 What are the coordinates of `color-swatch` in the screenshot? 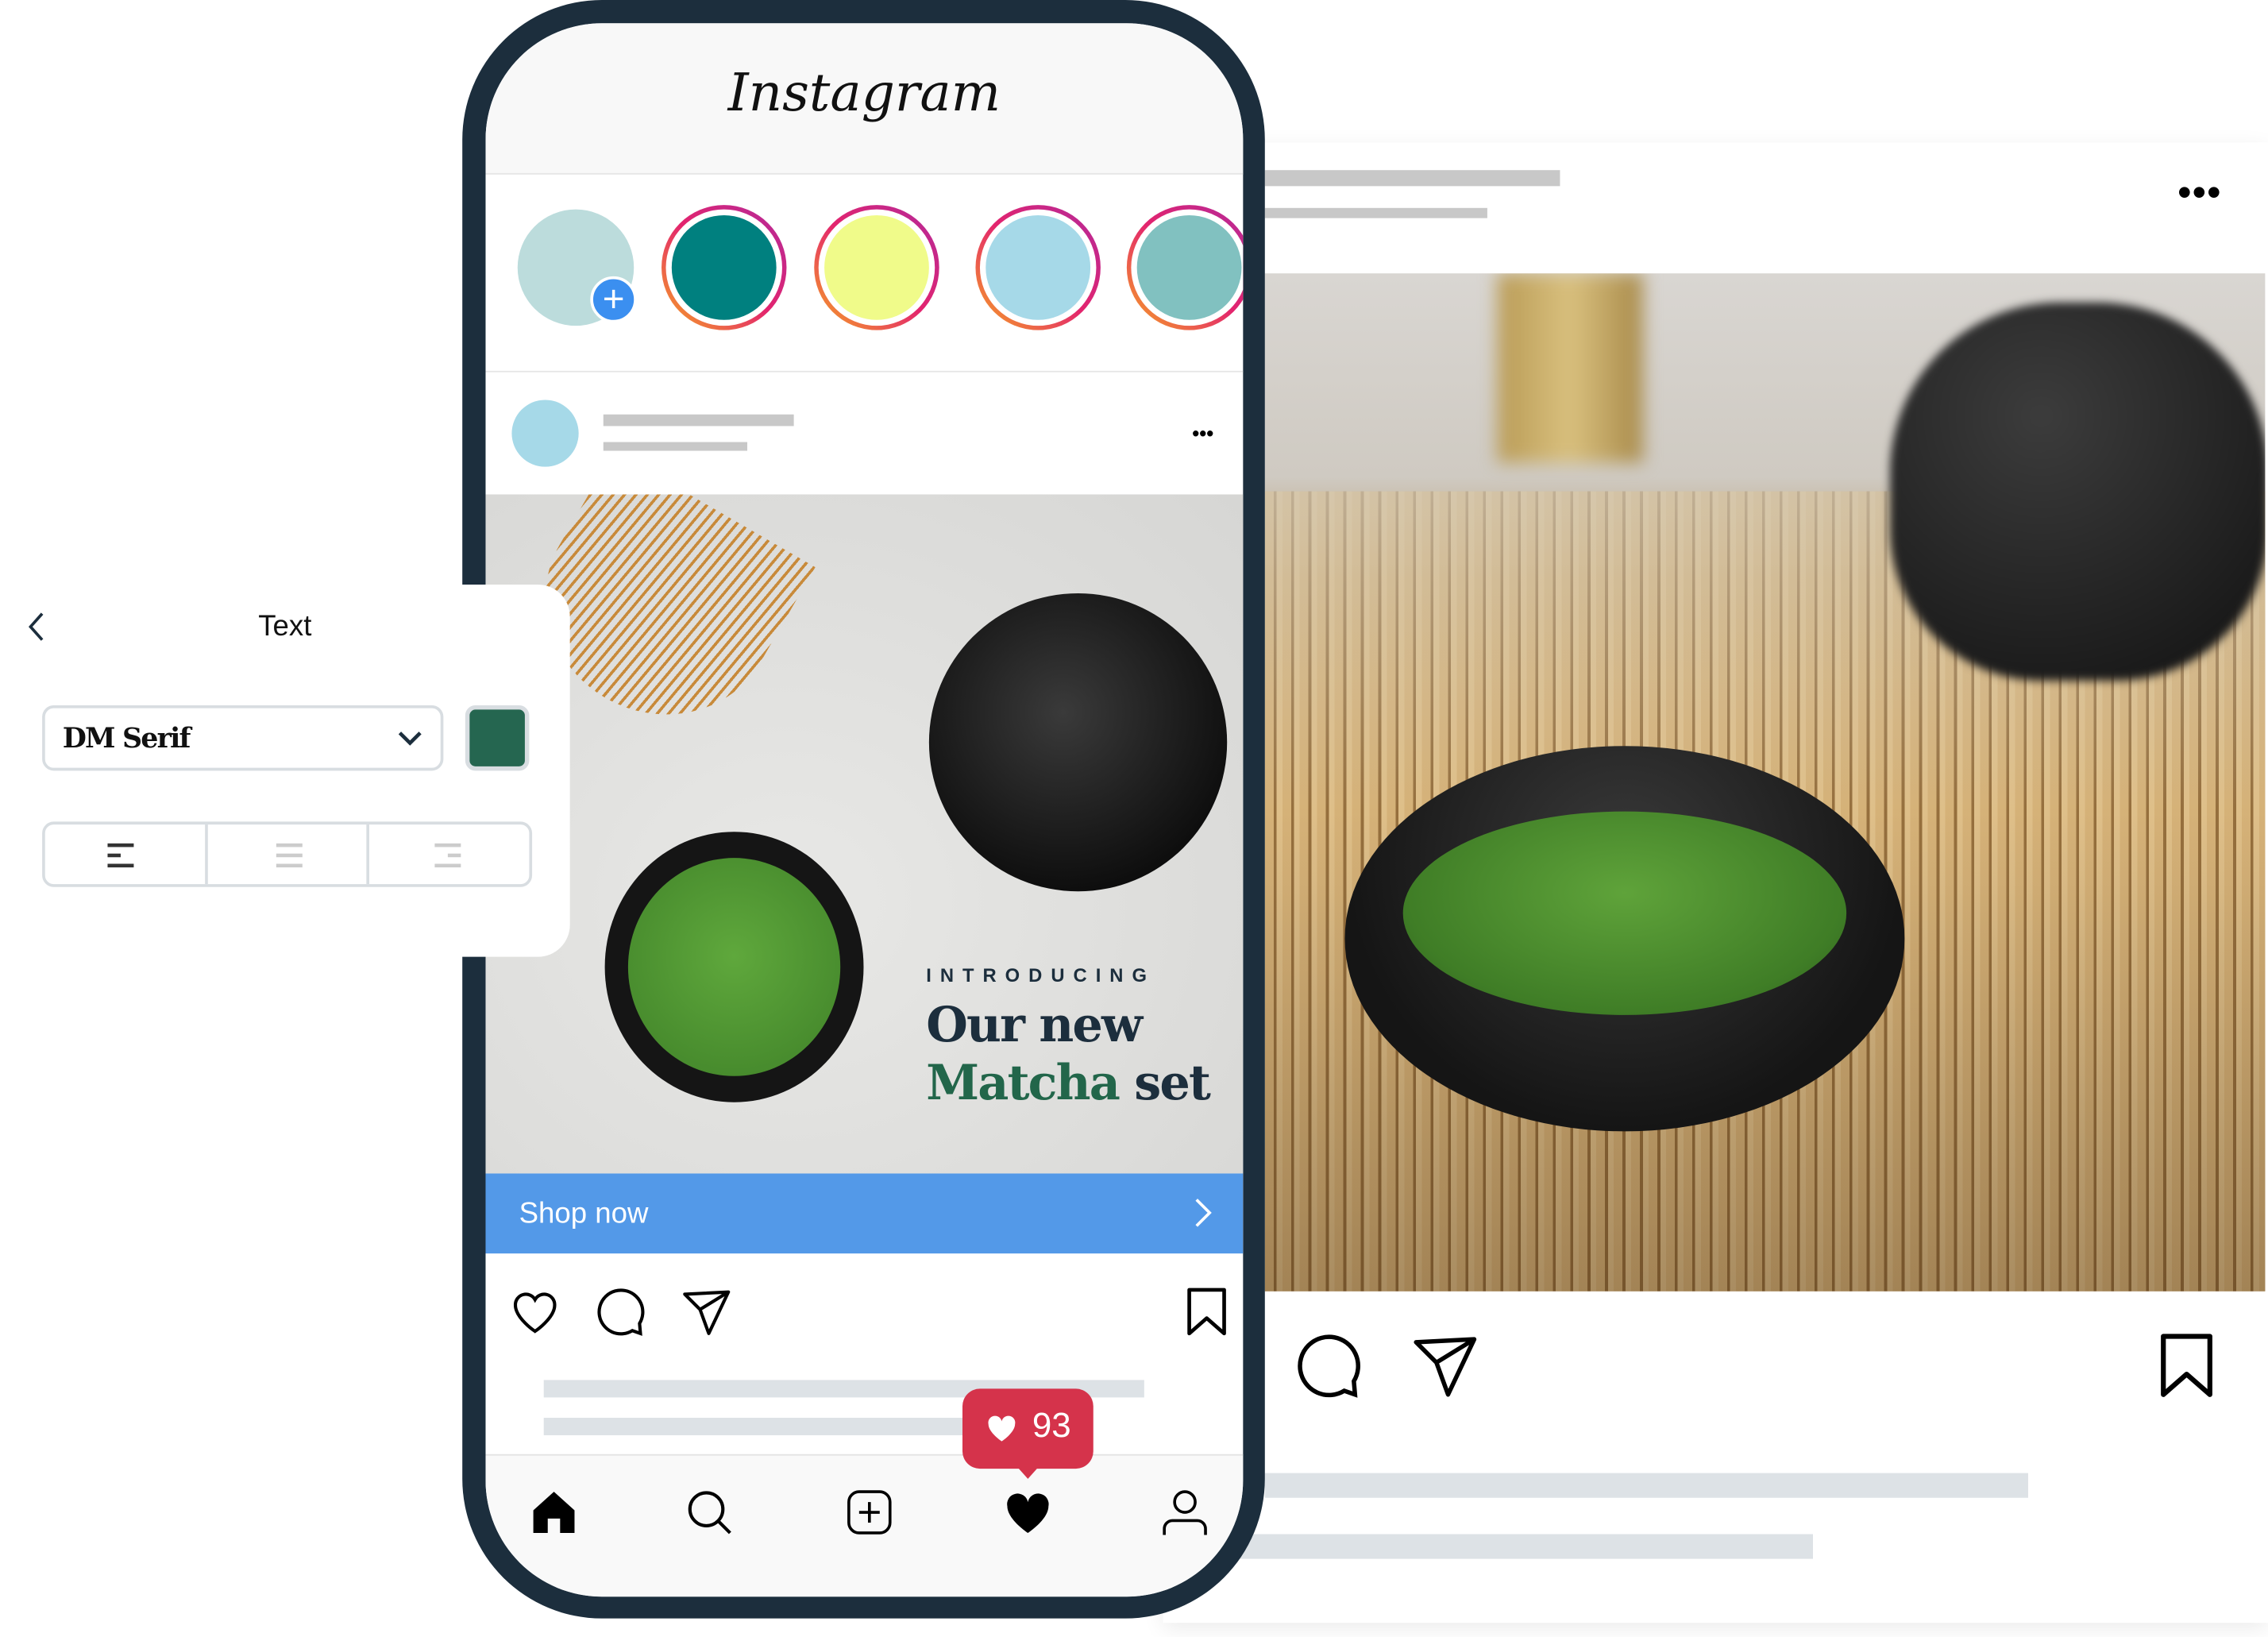 It's located at (497, 738).